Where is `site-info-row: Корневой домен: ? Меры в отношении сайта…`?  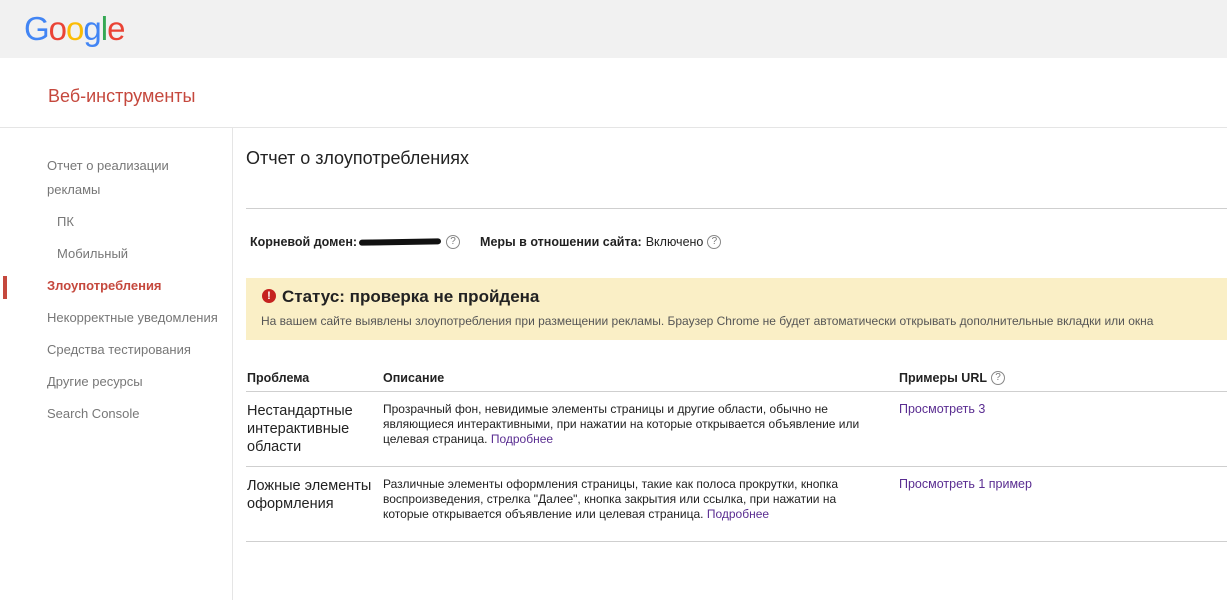
site-info-row: Корневой домен: ? Меры в отношении сайта… is located at coordinates (486, 242).